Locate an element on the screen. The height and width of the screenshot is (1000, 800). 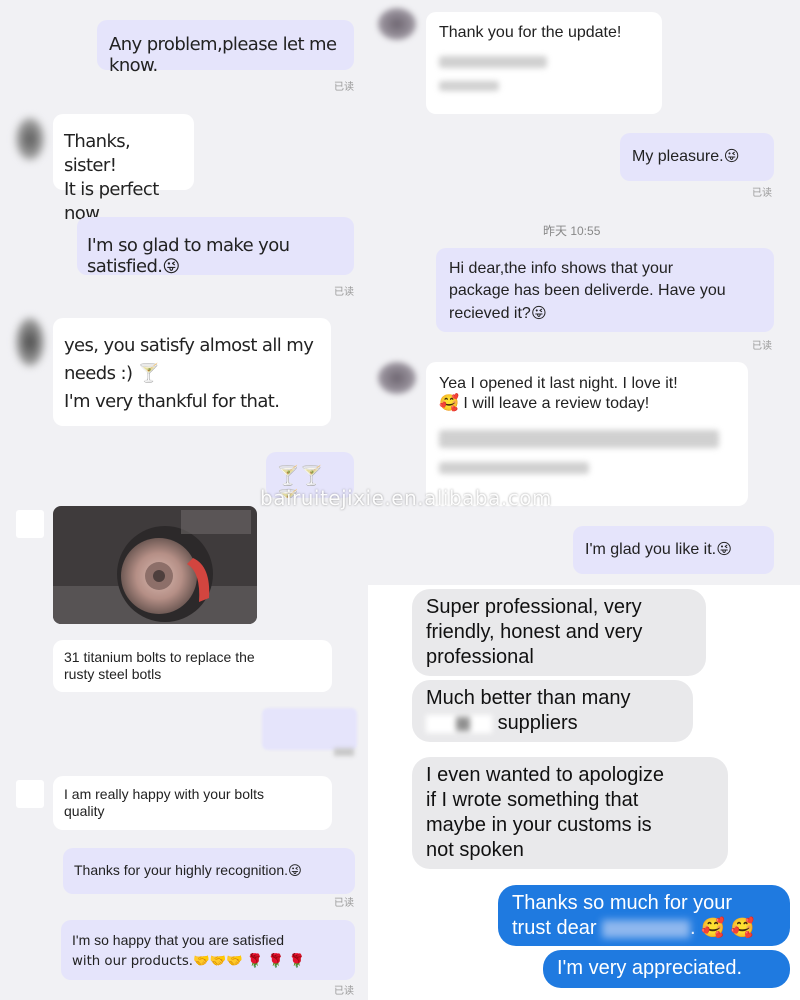
message-line: Thank you for the update! is located at coordinates (530, 32).